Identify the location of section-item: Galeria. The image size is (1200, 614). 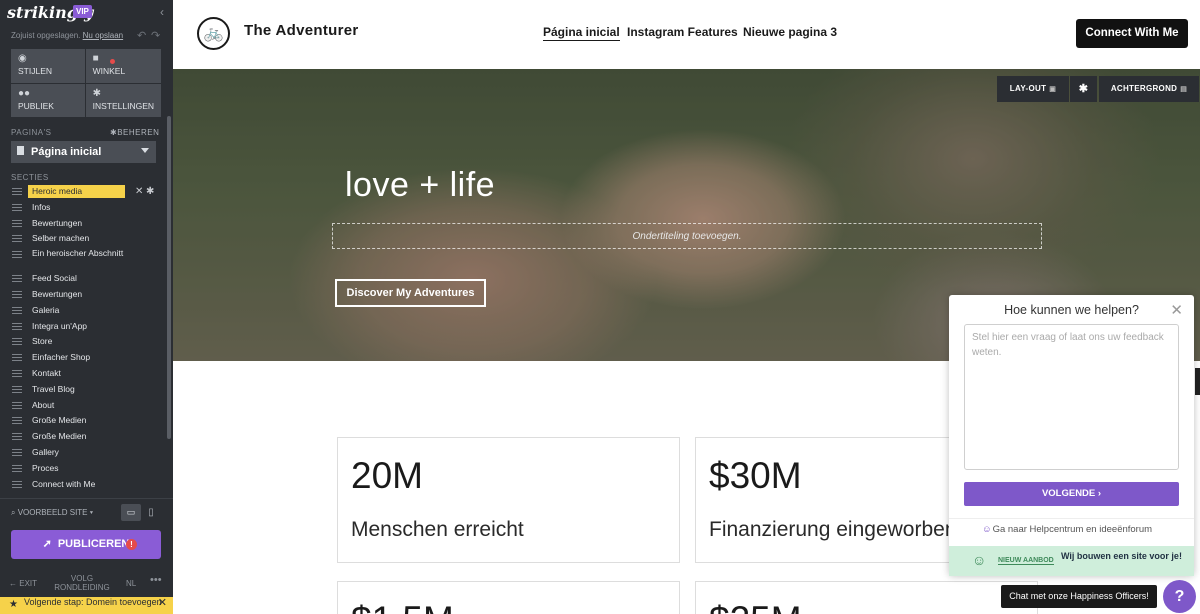
(86, 311).